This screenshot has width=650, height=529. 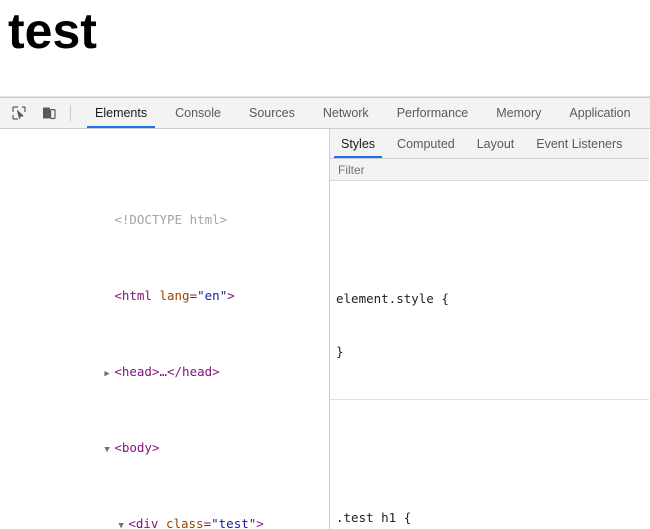 I want to click on tab-computed-label: Computed, so click(x=426, y=143).